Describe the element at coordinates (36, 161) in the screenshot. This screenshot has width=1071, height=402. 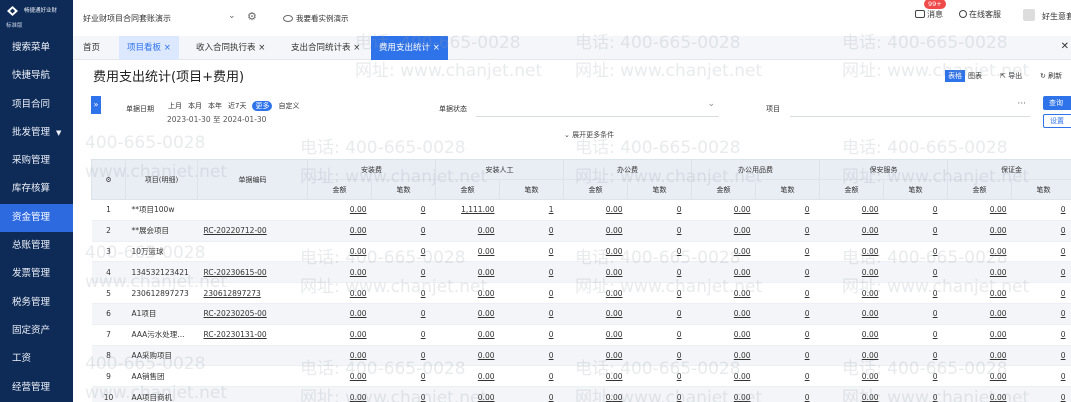
I see `sidebar-item: 采购管理` at that location.